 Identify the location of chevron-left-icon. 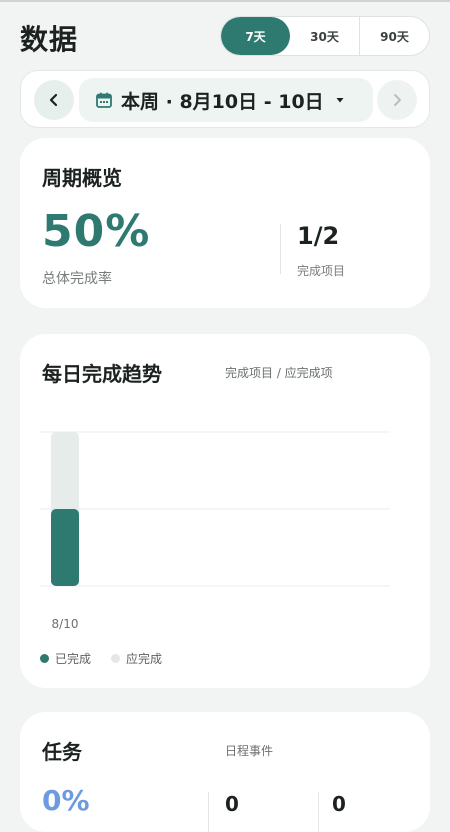
(53, 100).